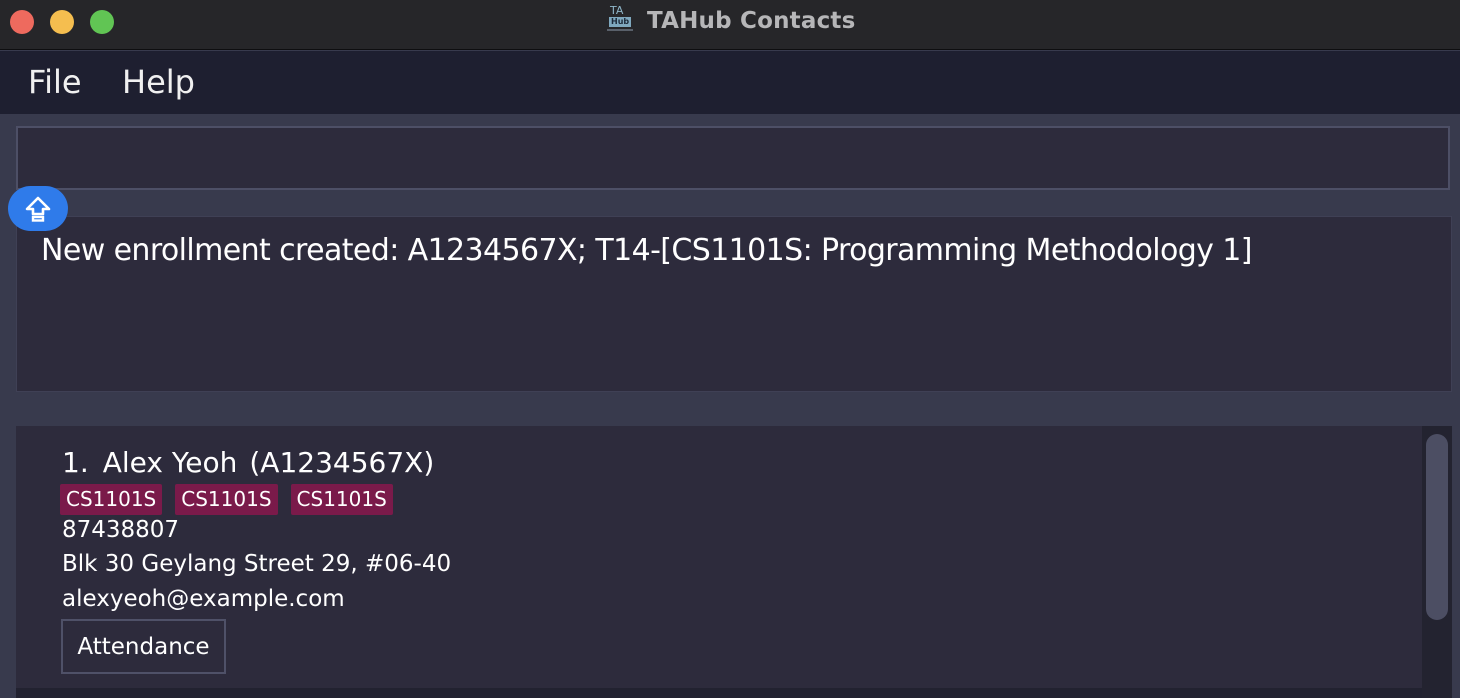 The height and width of the screenshot is (698, 1460). Describe the element at coordinates (620, 21) in the screenshot. I see `app-logo-icon: TA Hub` at that location.